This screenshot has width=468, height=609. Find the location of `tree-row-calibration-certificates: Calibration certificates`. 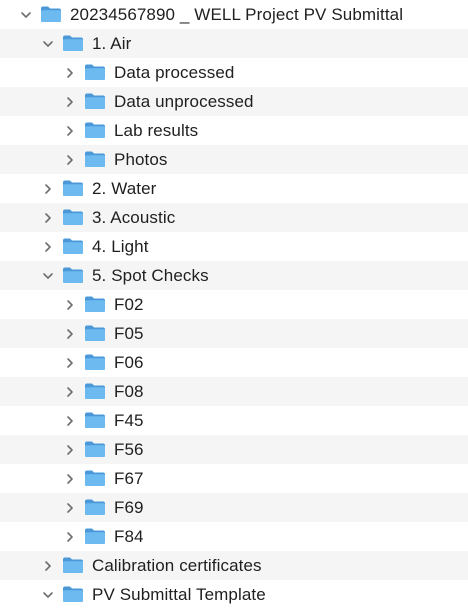

tree-row-calibration-certificates: Calibration certificates is located at coordinates (234, 565).